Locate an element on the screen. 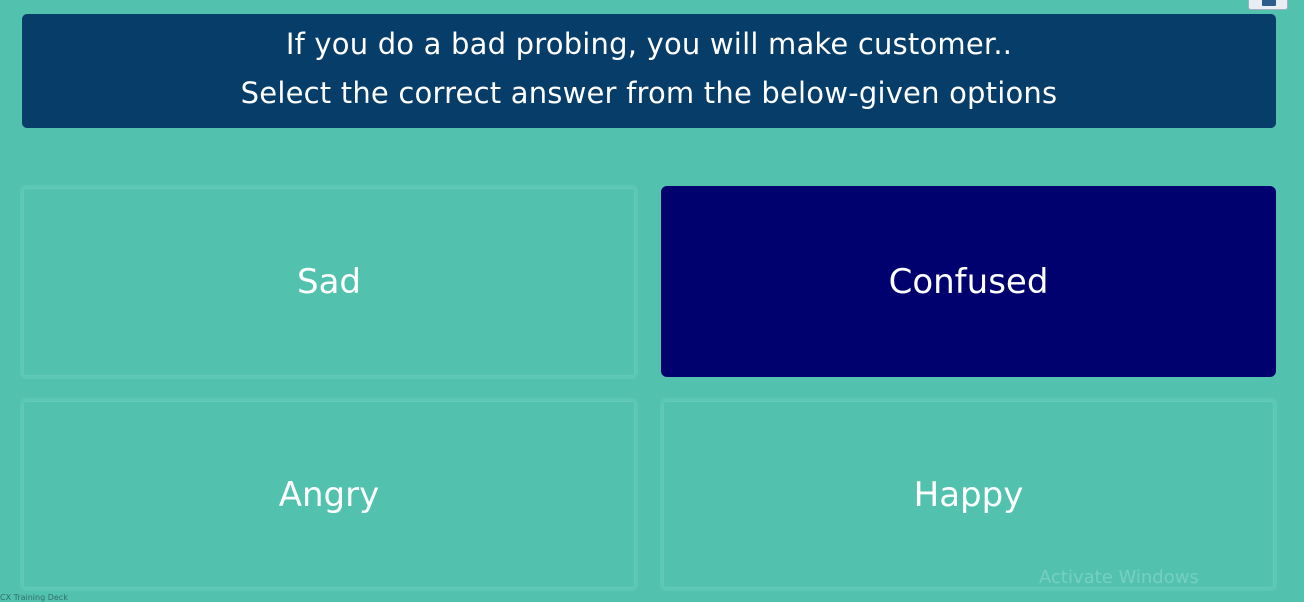  option-label: Happy is located at coordinates (968, 494).